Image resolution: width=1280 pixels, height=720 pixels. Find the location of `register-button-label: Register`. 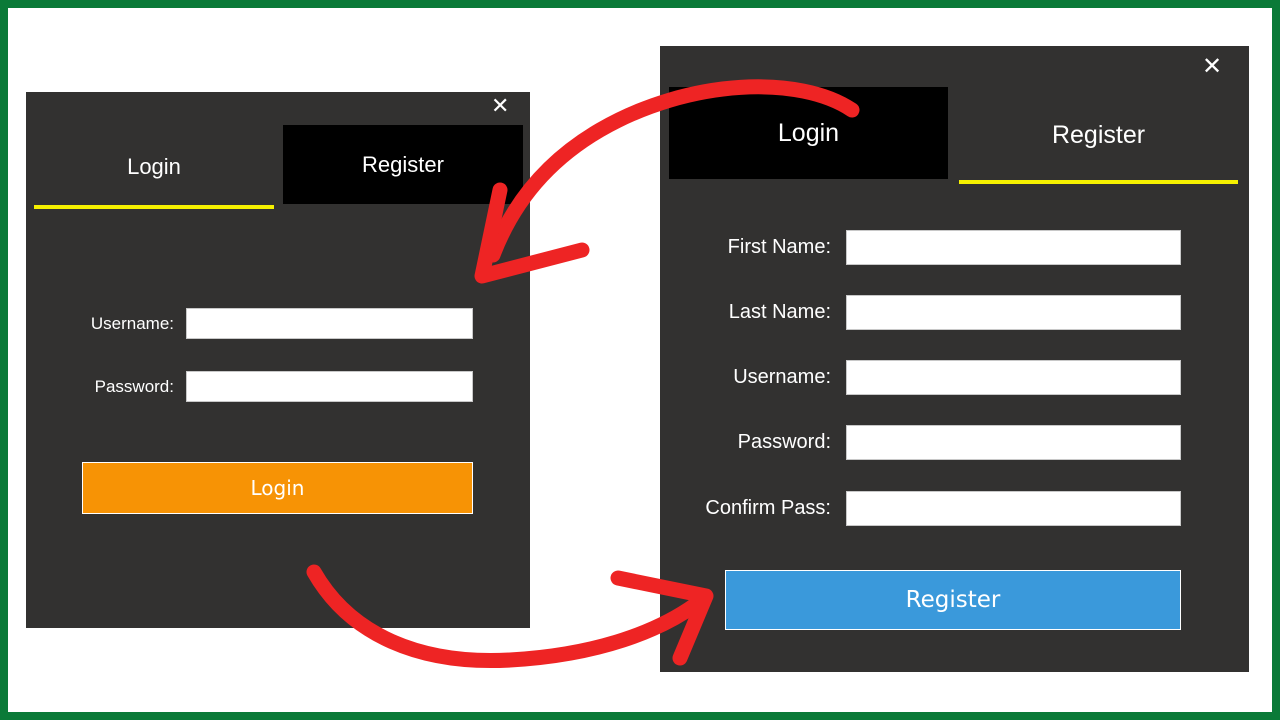

register-button-label: Register is located at coordinates (953, 600).